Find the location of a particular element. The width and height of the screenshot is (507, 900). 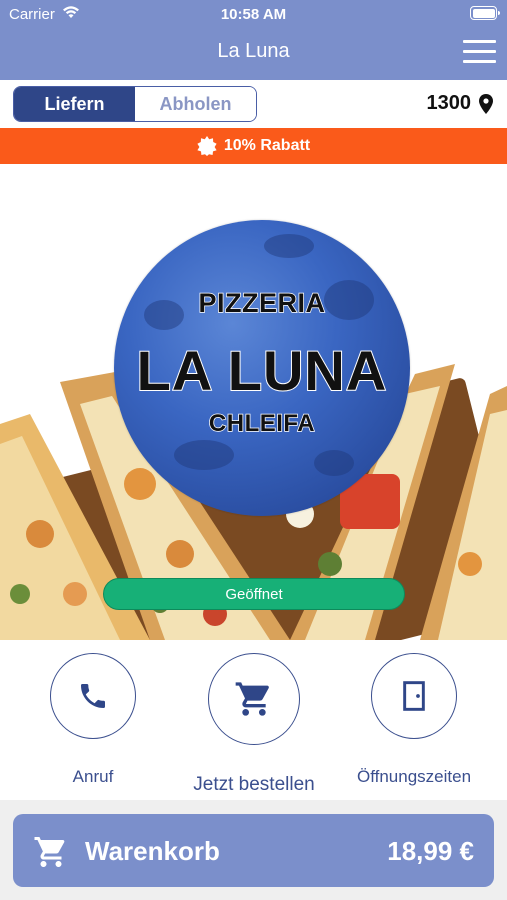

call-button: Anruf is located at coordinates (93, 723).